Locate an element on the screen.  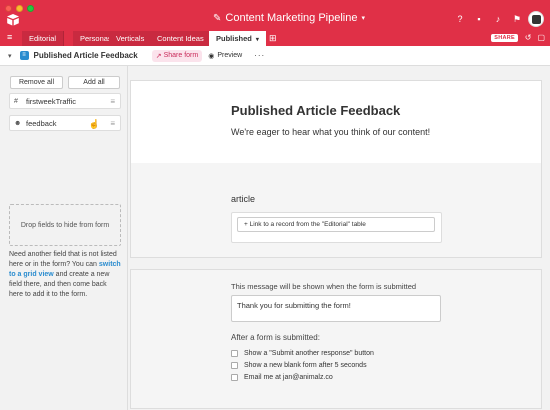
field-item-firstweektraffic: # firstweekTraffic ≡ is located at coordinates (65, 101).